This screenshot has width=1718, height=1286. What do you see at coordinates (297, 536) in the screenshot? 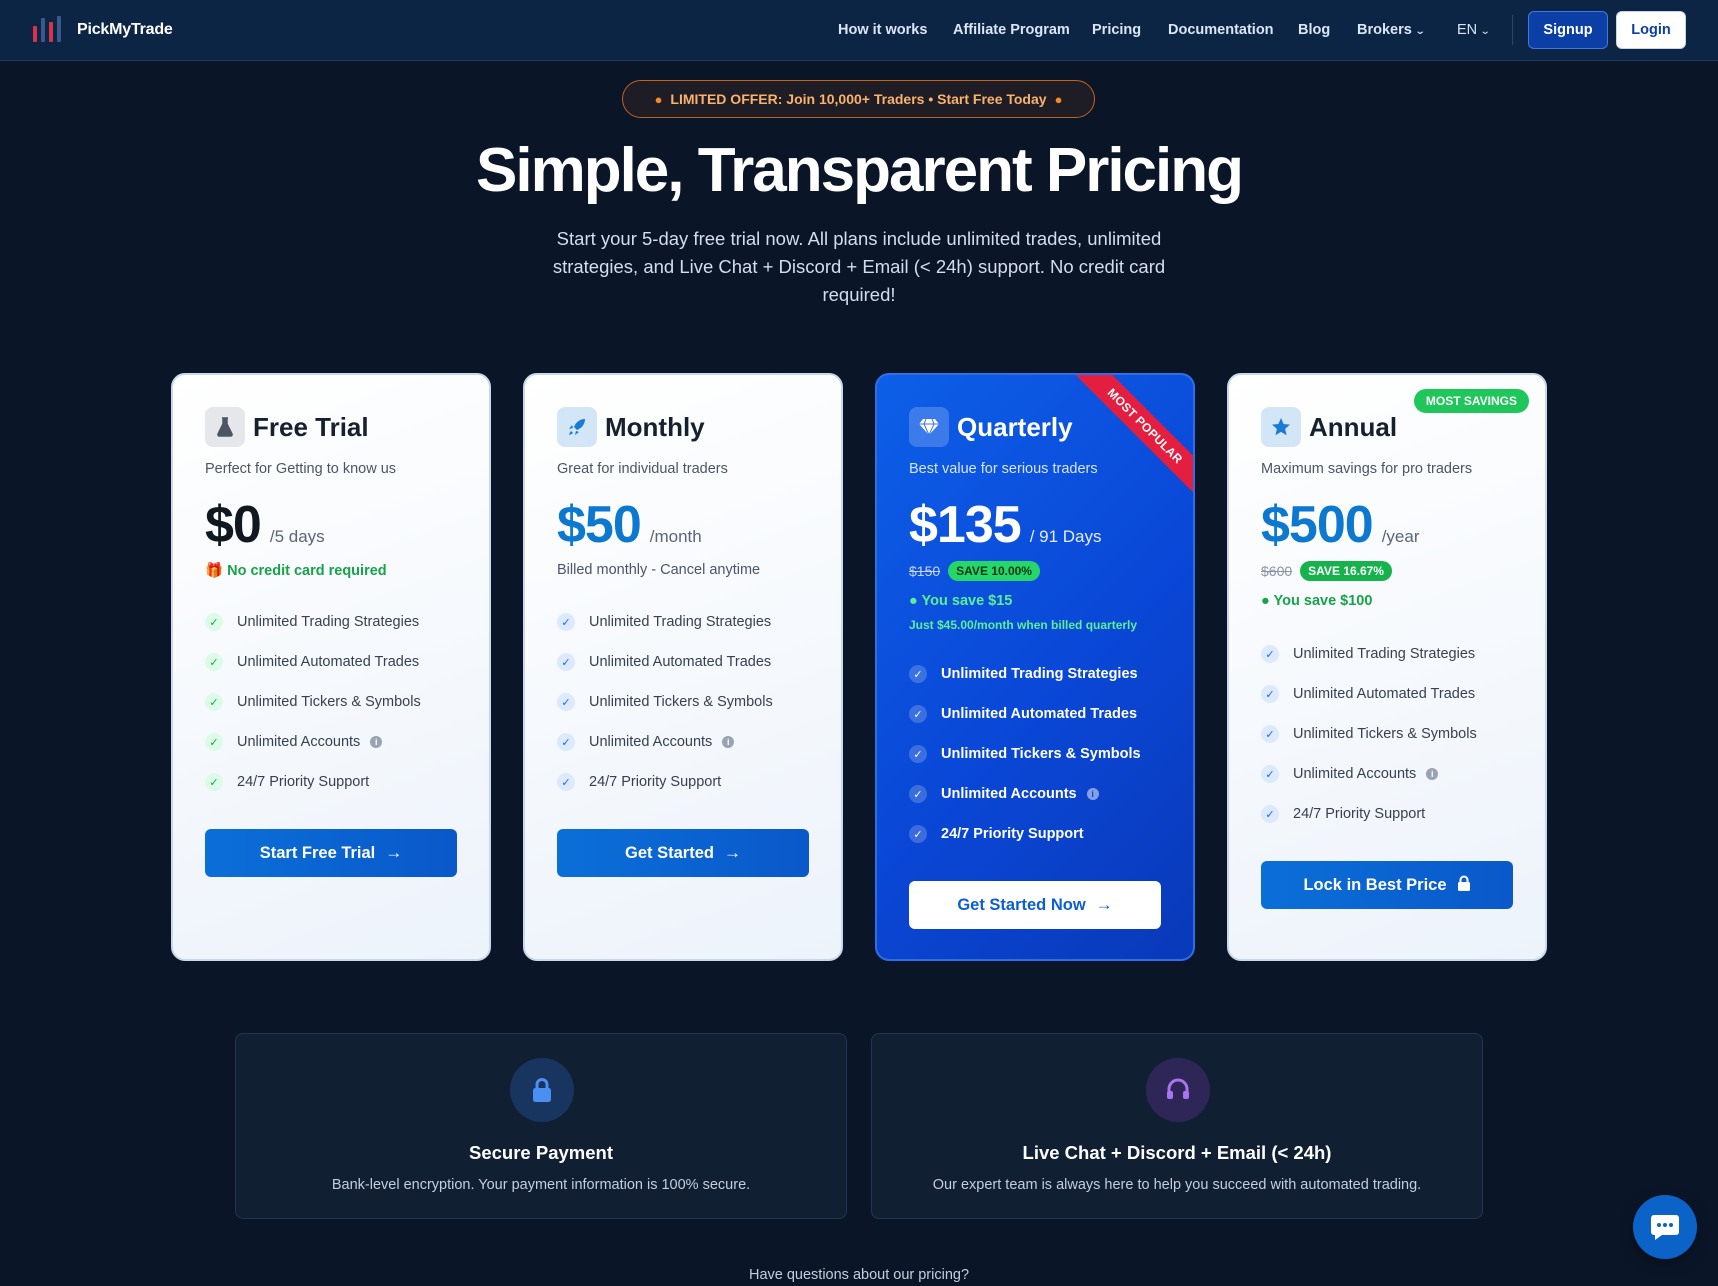
I see `plan-period: /5 days` at bounding box center [297, 536].